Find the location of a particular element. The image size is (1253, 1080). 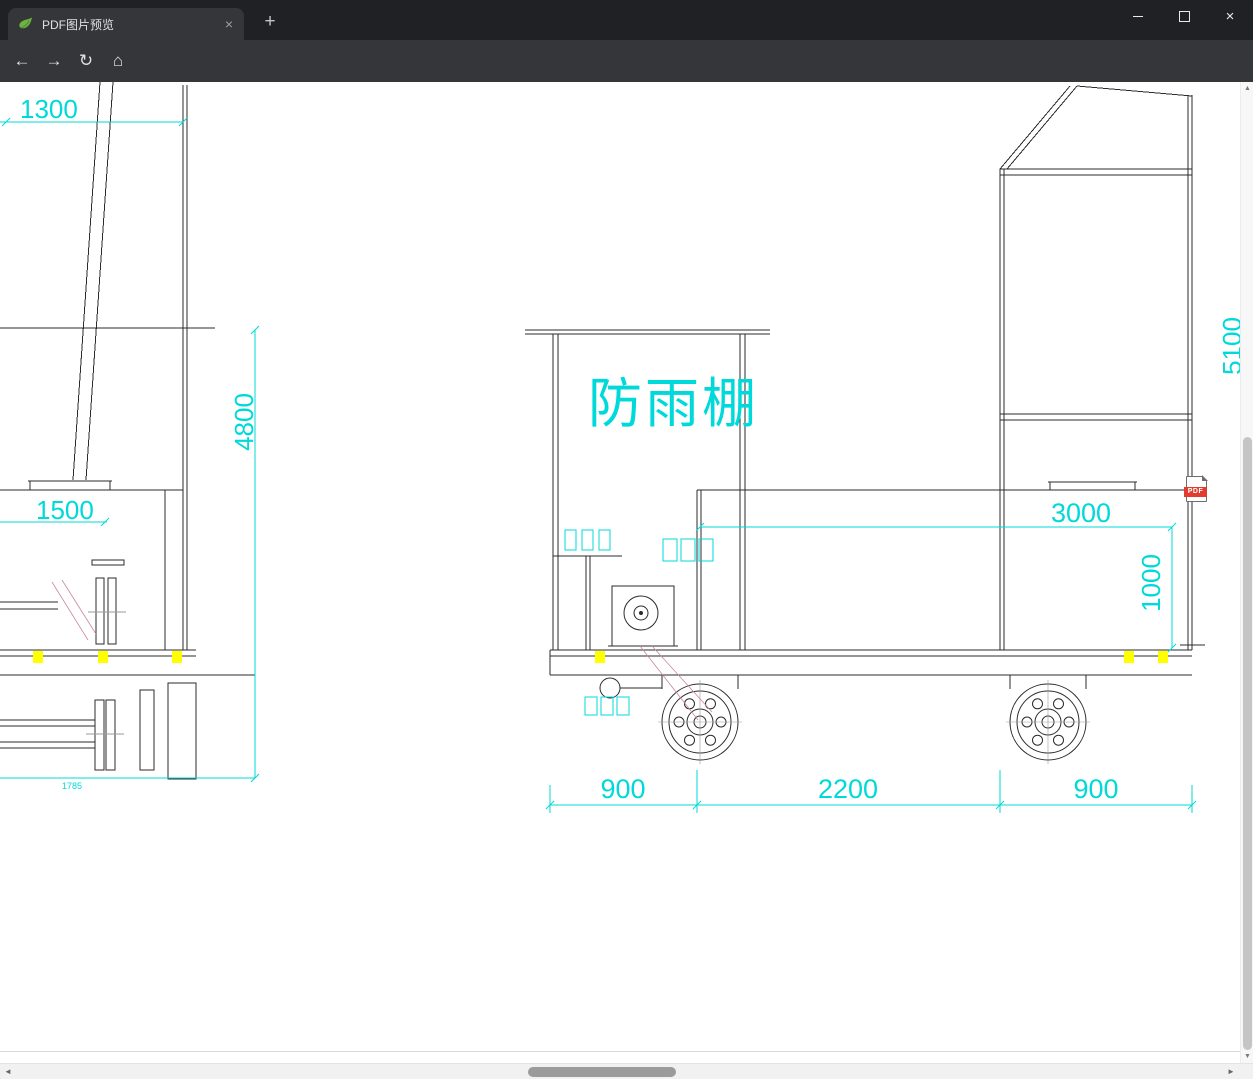

maximize-icon is located at coordinates (1184, 16).